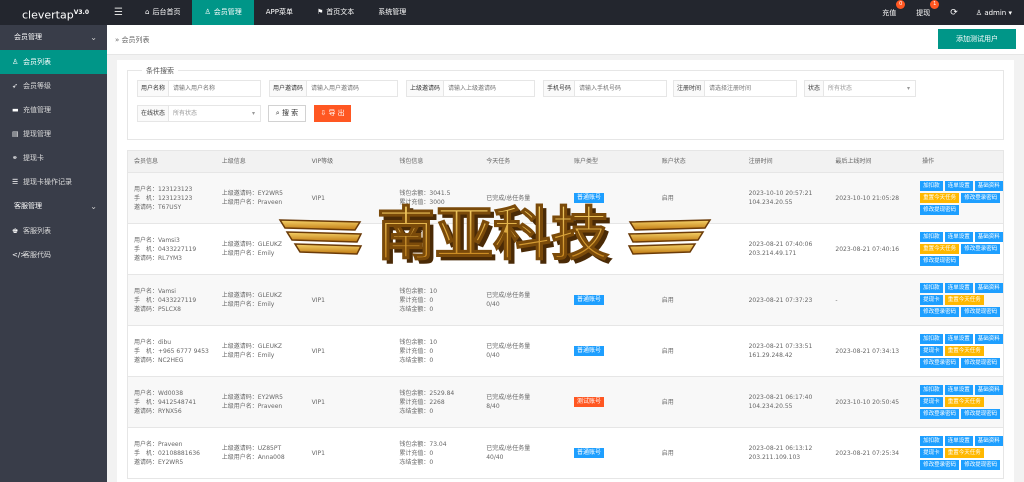 This screenshot has width=1024, height=482. Describe the element at coordinates (207, 12) in the screenshot. I see `user-icon: ♙` at that location.